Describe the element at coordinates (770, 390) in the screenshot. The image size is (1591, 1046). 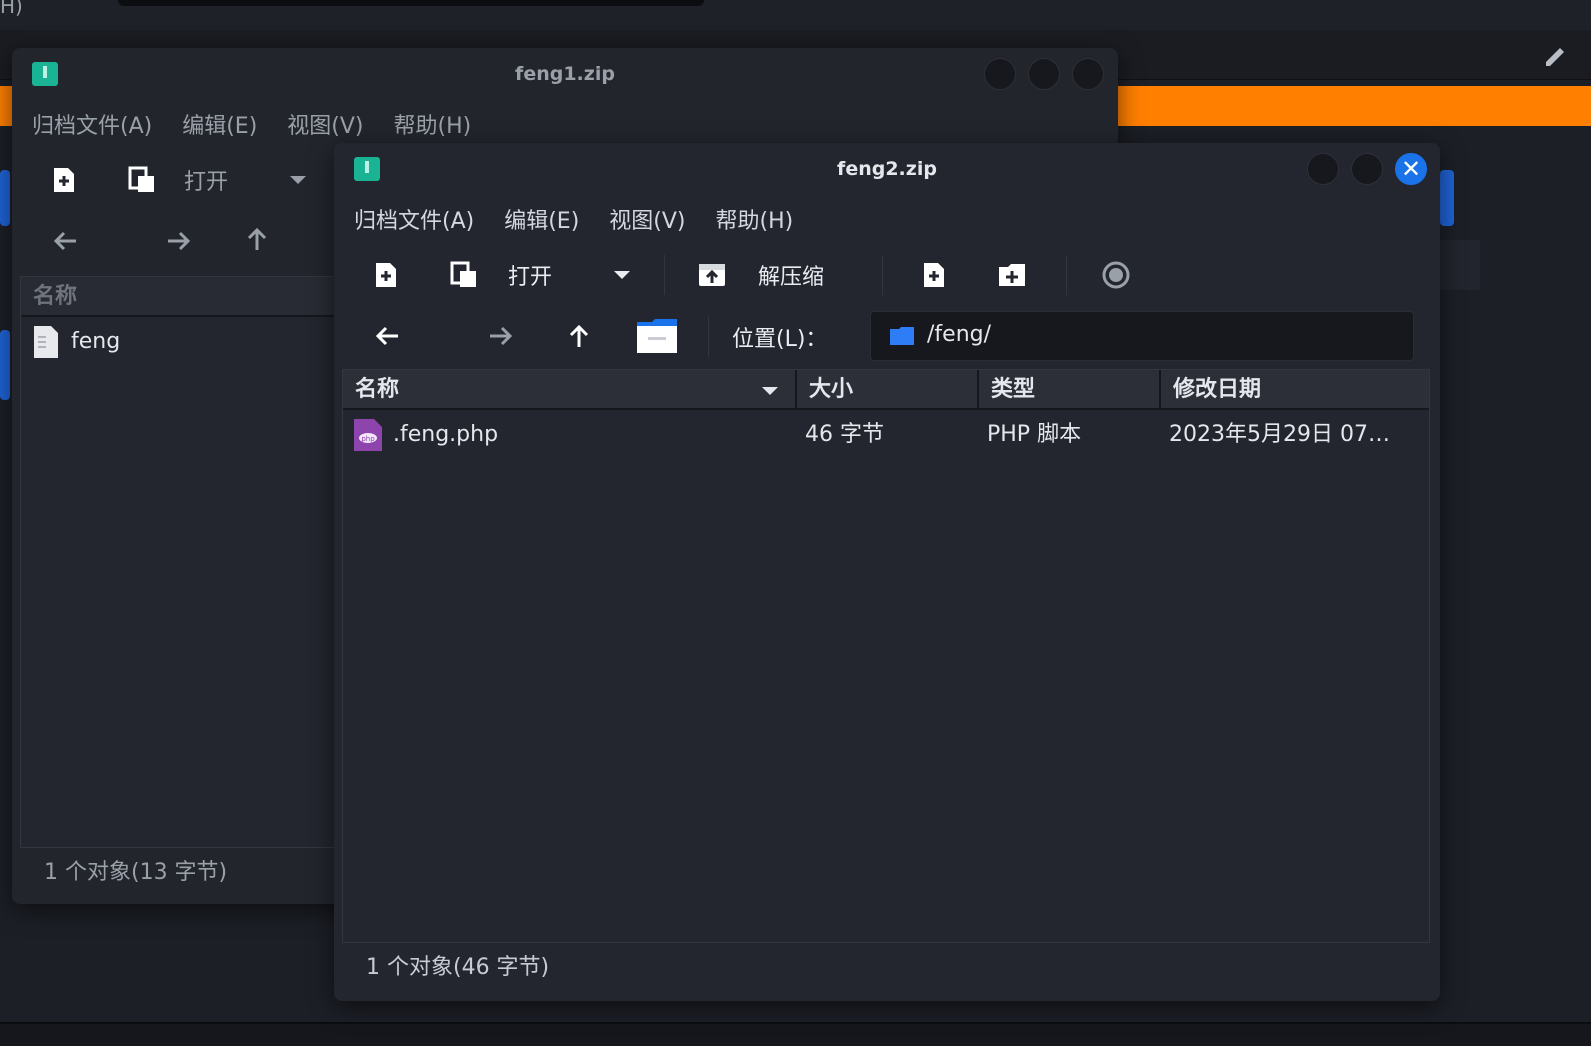
I see `sort-desc-icon` at that location.